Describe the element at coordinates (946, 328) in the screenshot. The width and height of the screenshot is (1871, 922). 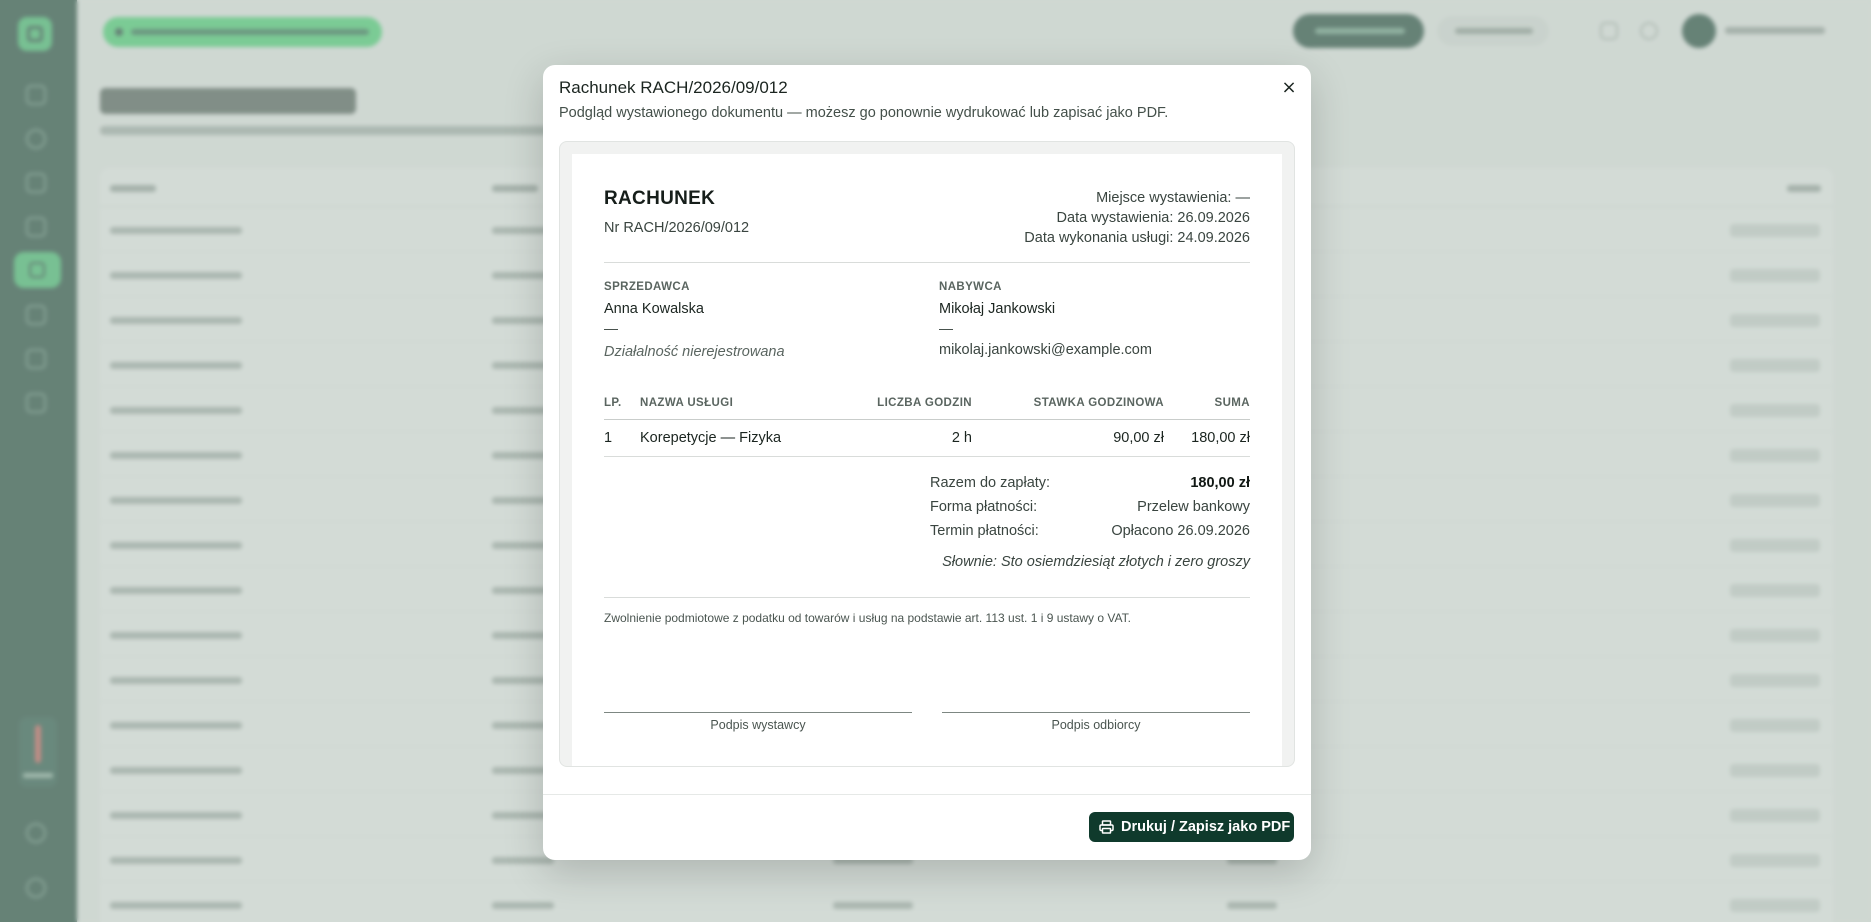
I see `buyer-address: —` at that location.